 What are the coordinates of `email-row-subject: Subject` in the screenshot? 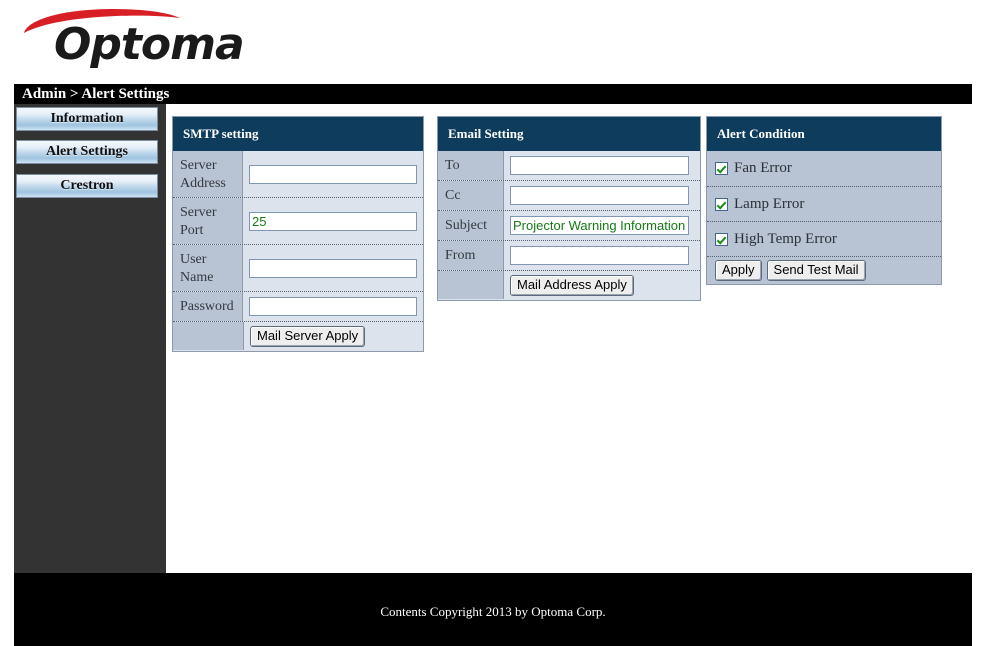 It's located at (569, 225).